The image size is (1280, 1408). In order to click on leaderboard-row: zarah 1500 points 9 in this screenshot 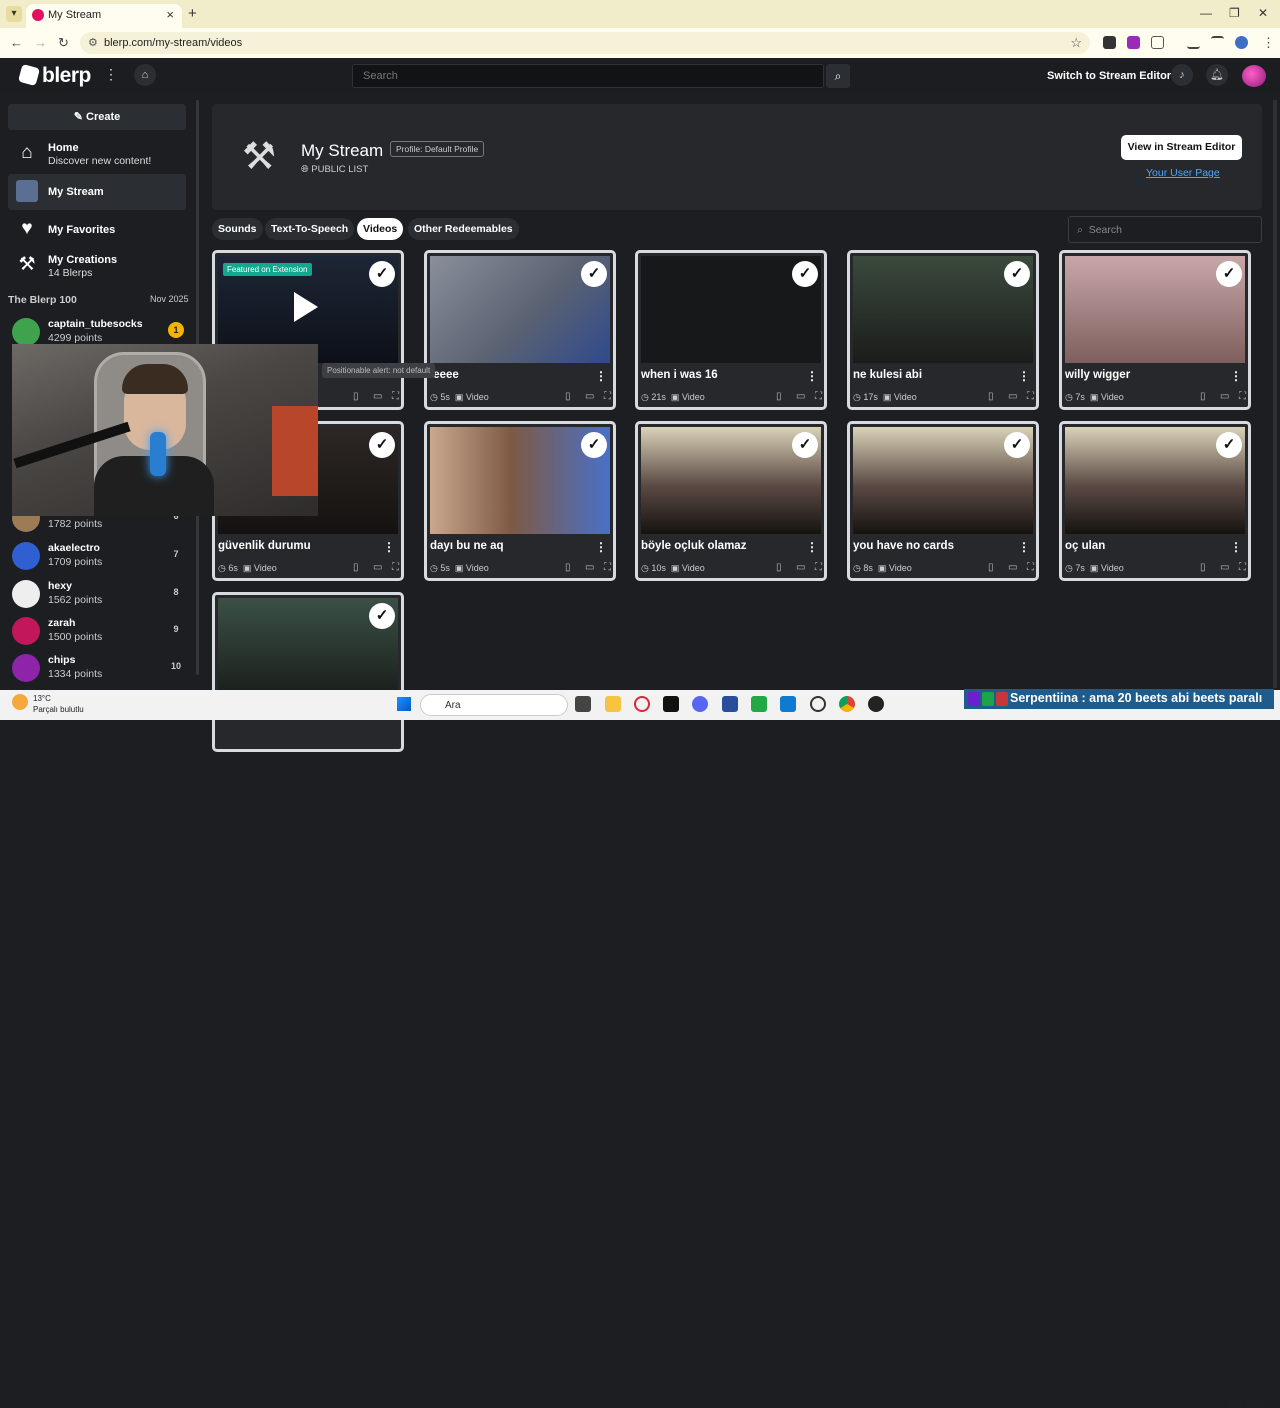, I will do `click(98, 631)`.